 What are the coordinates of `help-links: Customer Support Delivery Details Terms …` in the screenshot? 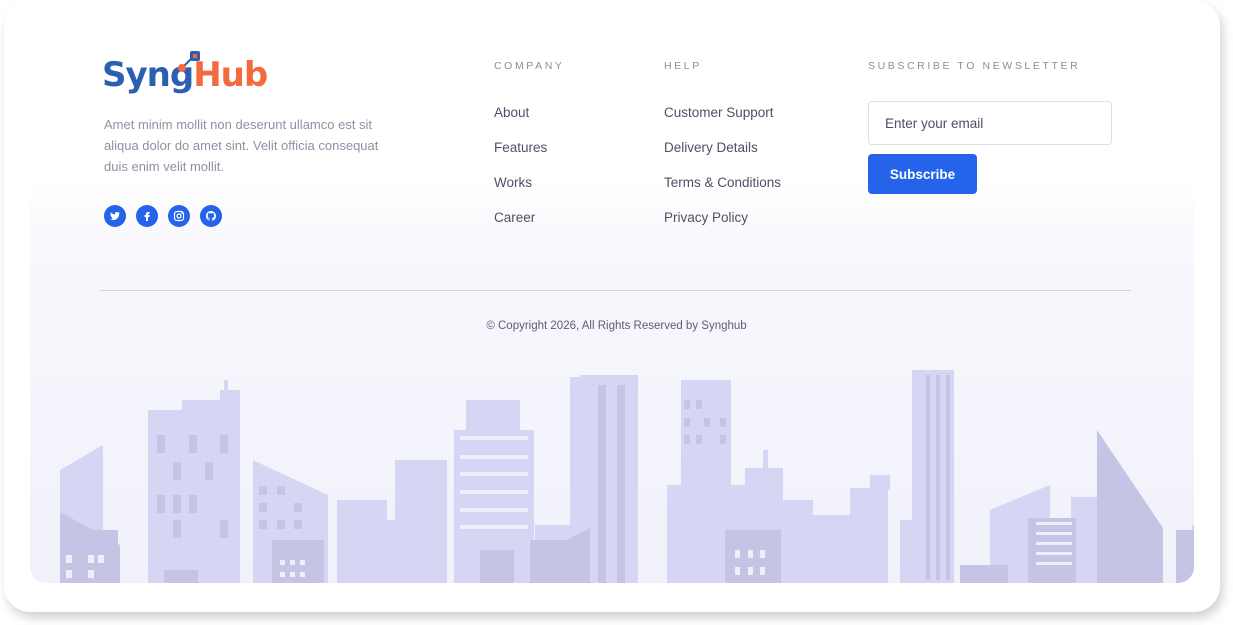 It's located at (722, 174).